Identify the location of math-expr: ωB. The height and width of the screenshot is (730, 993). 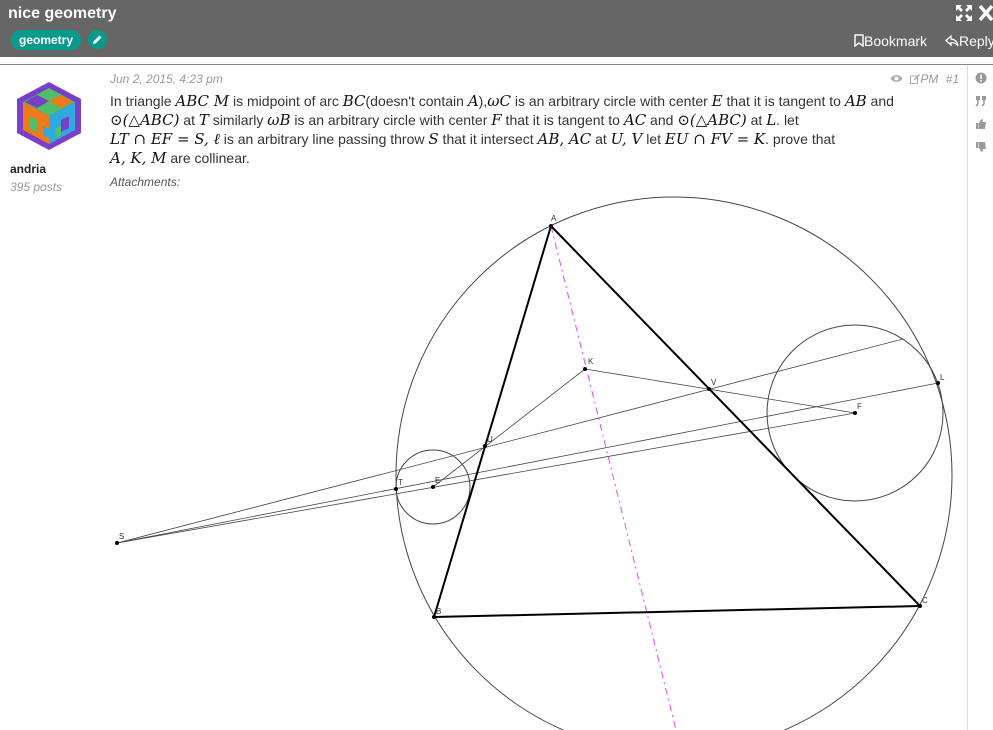
(279, 120).